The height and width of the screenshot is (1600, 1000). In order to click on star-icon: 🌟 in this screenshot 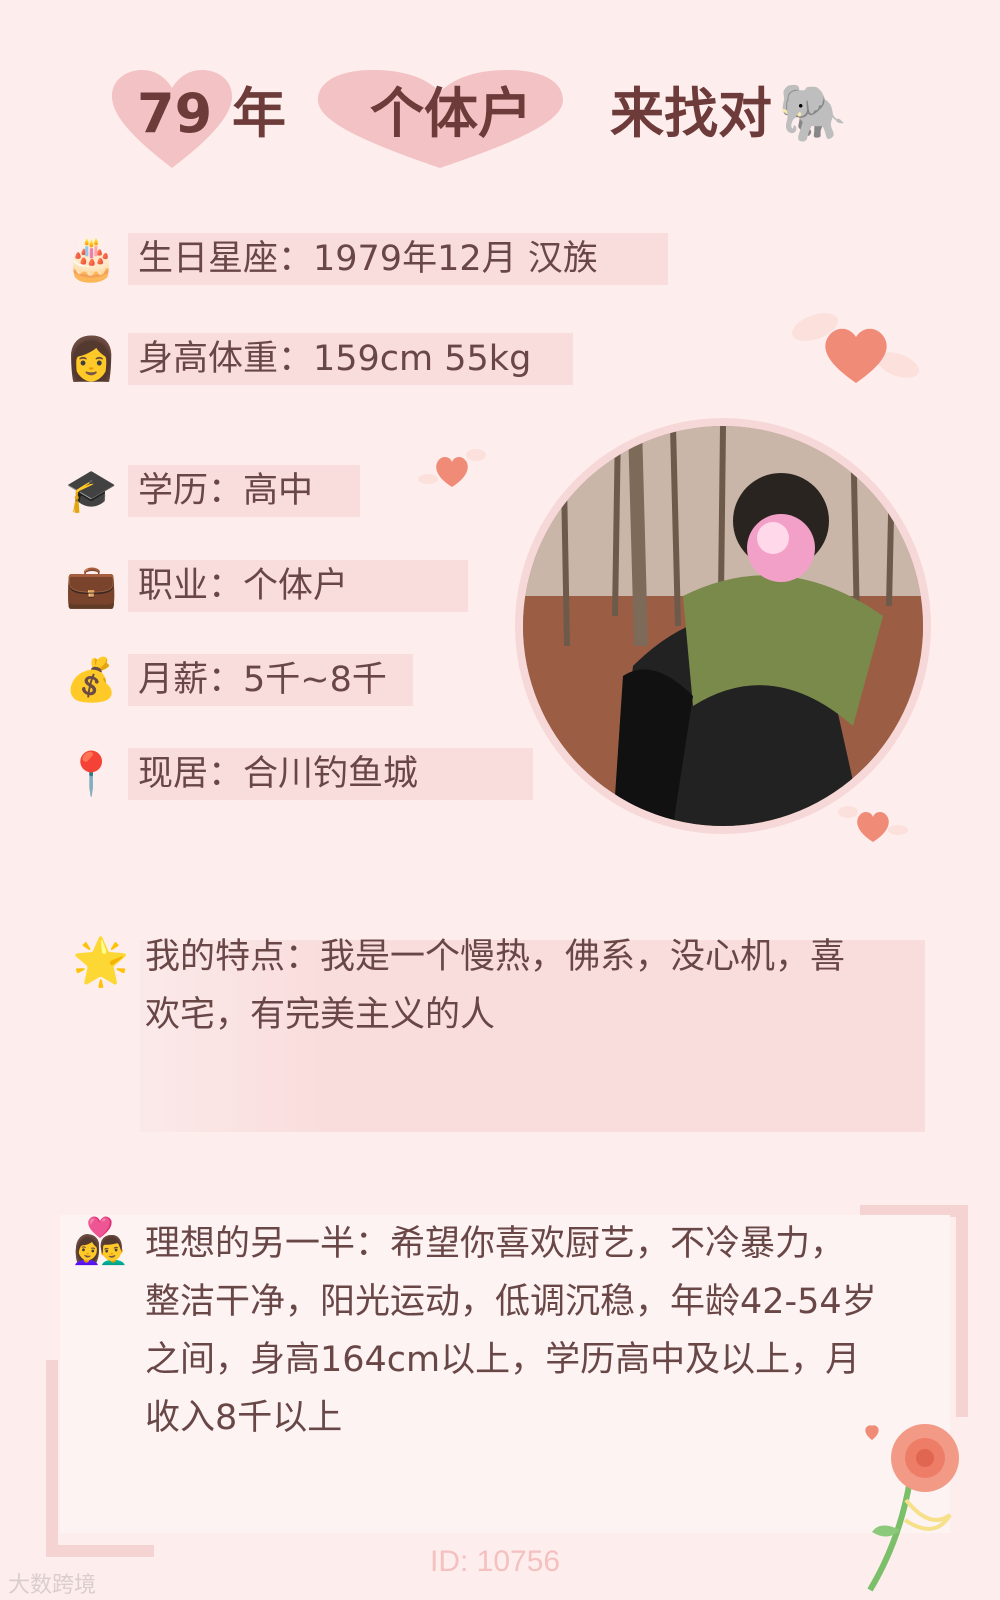, I will do `click(101, 961)`.